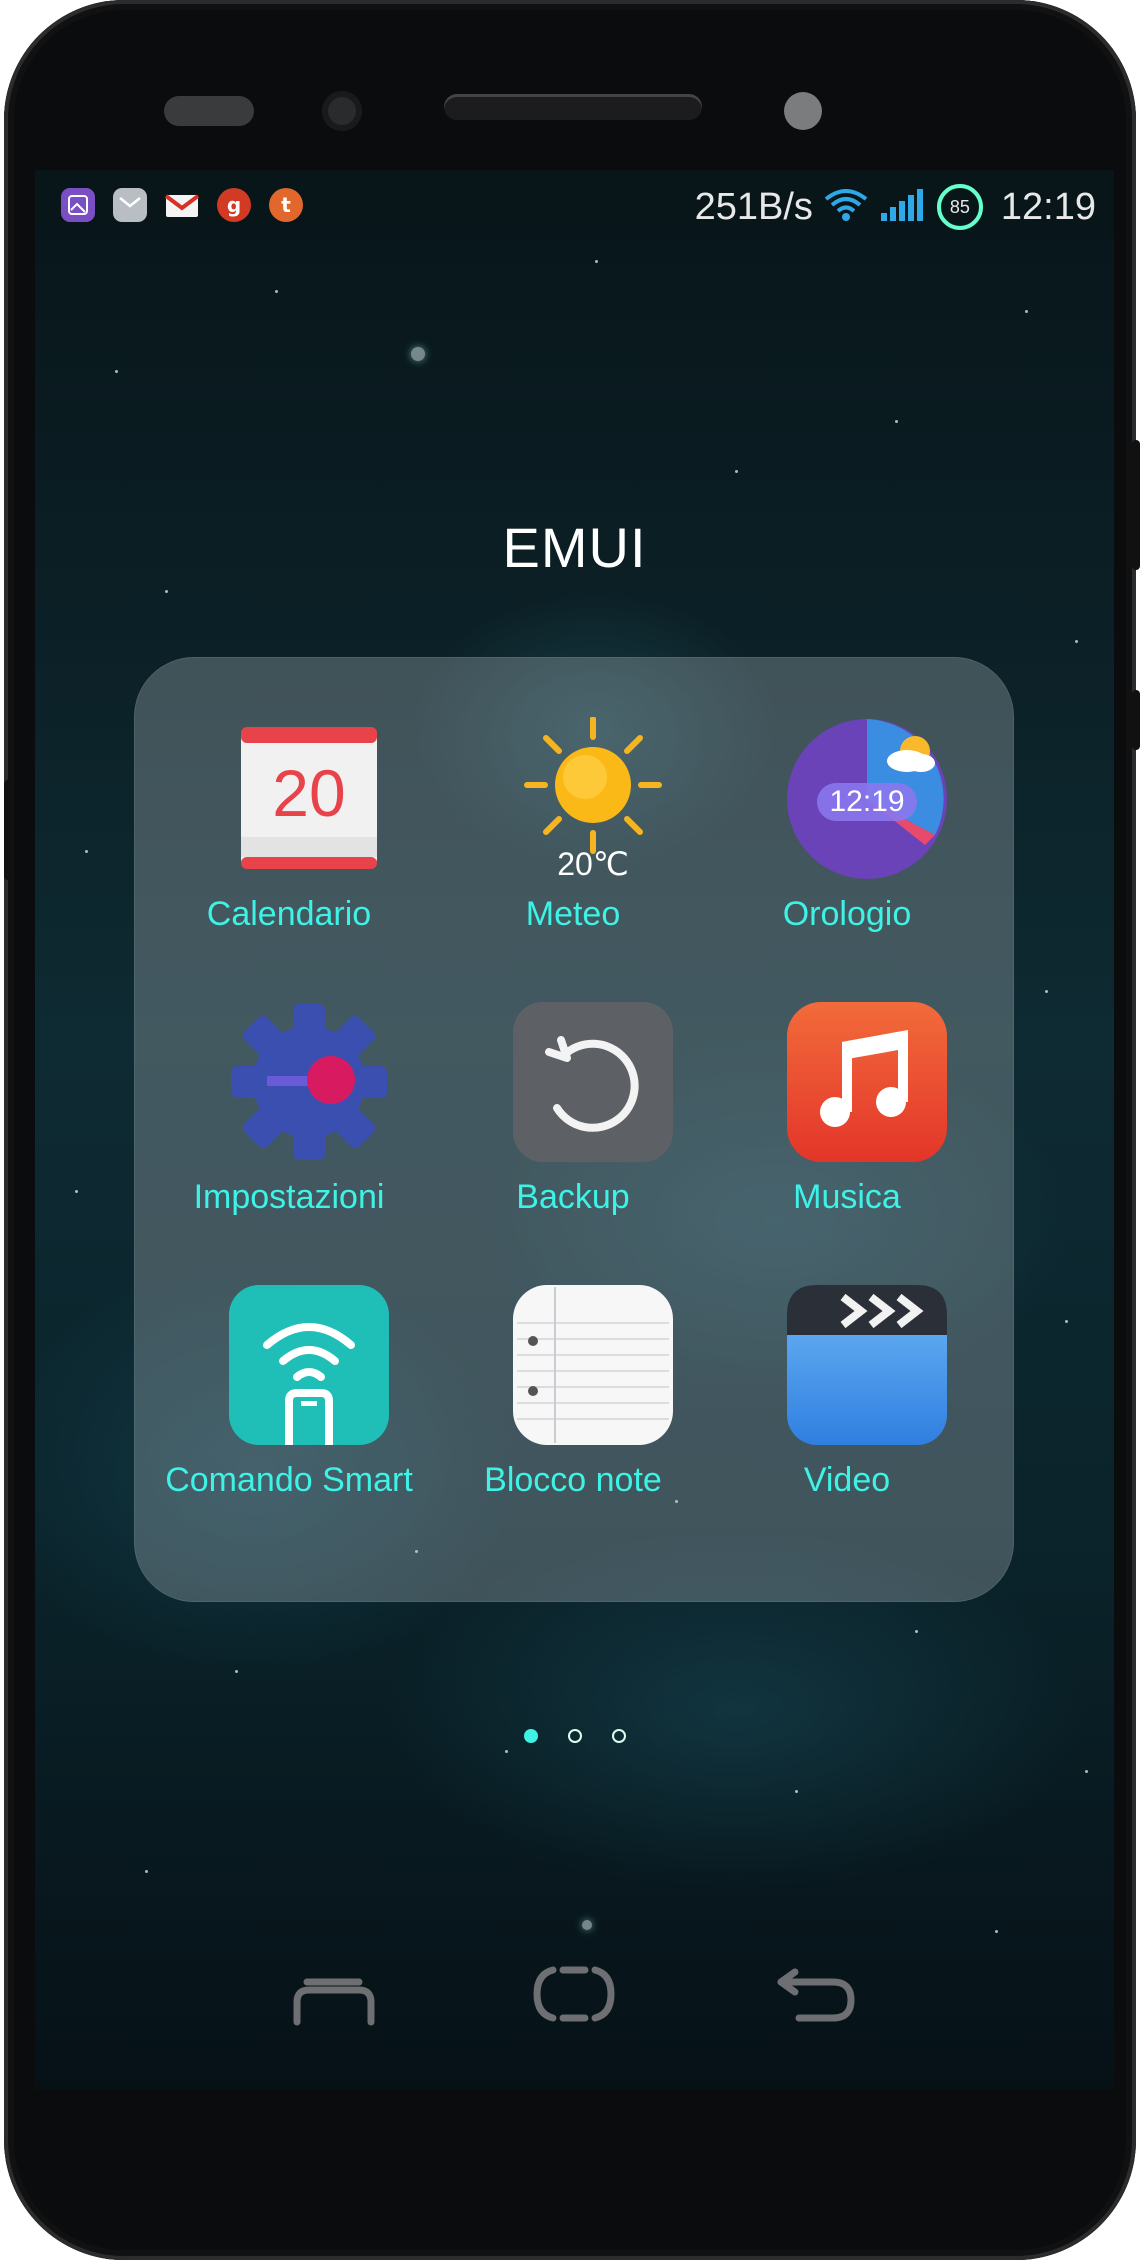  Describe the element at coordinates (593, 1082) in the screenshot. I see `backup-icon` at that location.